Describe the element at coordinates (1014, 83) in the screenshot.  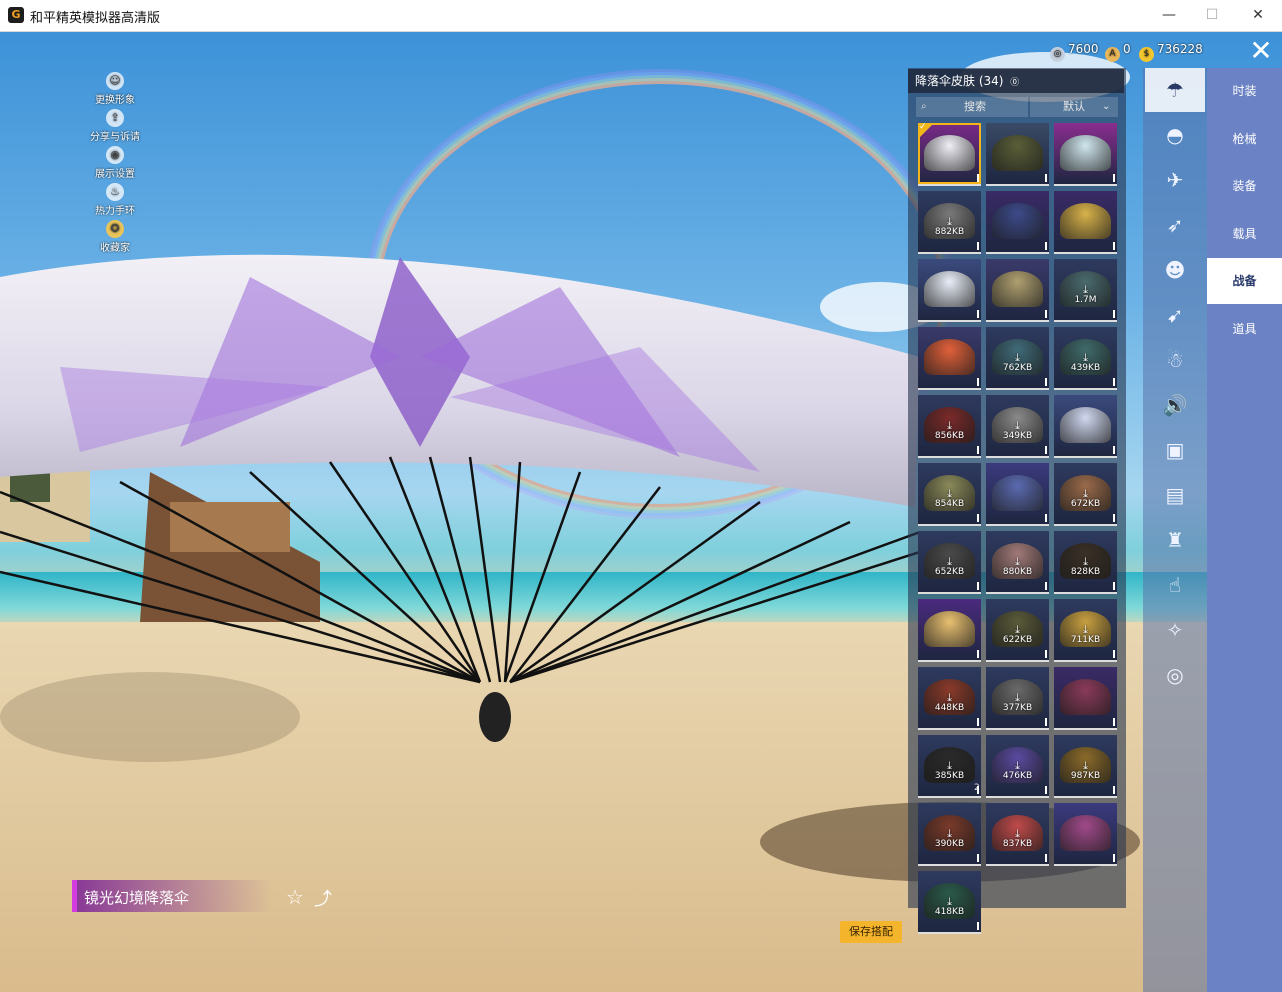
I see `help-icon: ⓪` at that location.